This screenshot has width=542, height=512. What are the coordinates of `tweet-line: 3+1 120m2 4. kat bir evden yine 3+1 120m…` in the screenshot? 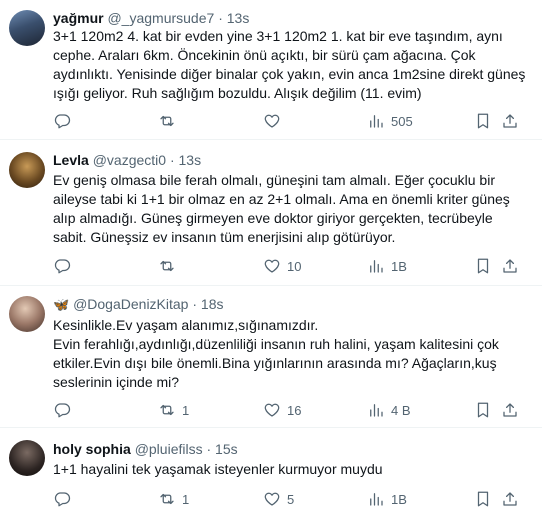 It's located at (278, 36).